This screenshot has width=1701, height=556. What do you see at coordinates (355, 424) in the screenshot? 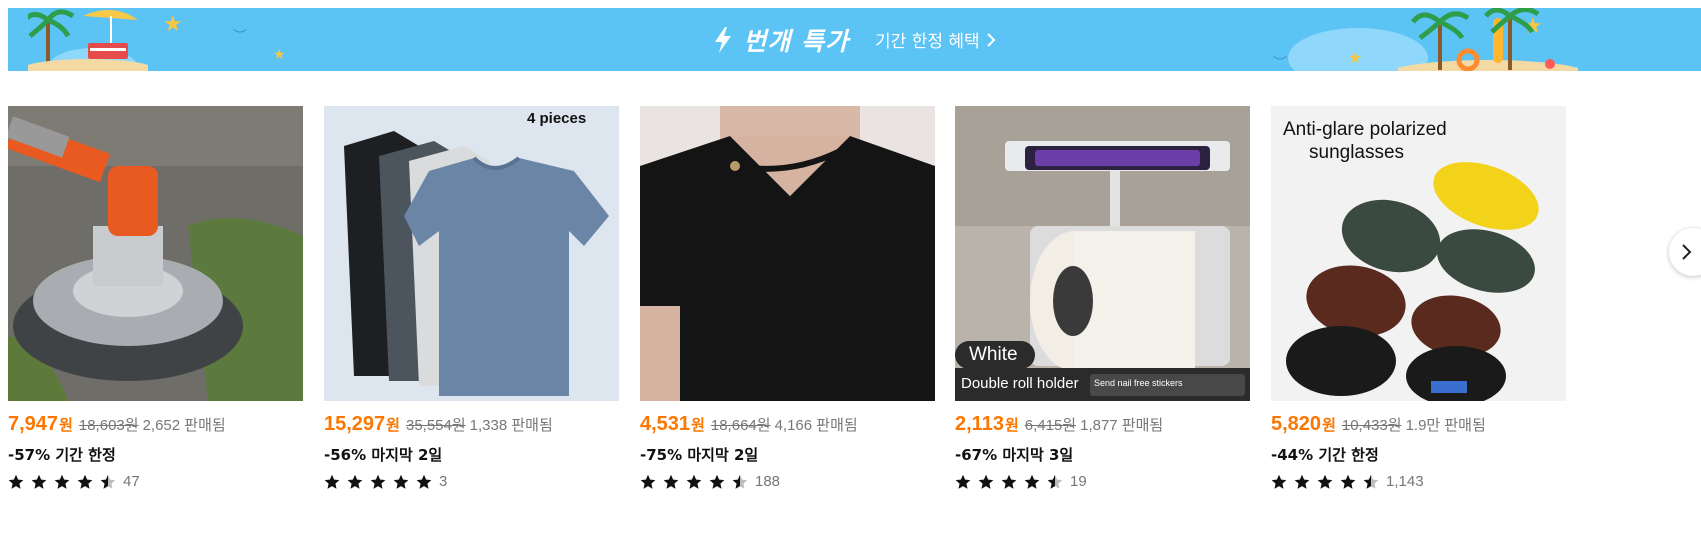
I see `sale-price: 15,297` at bounding box center [355, 424].